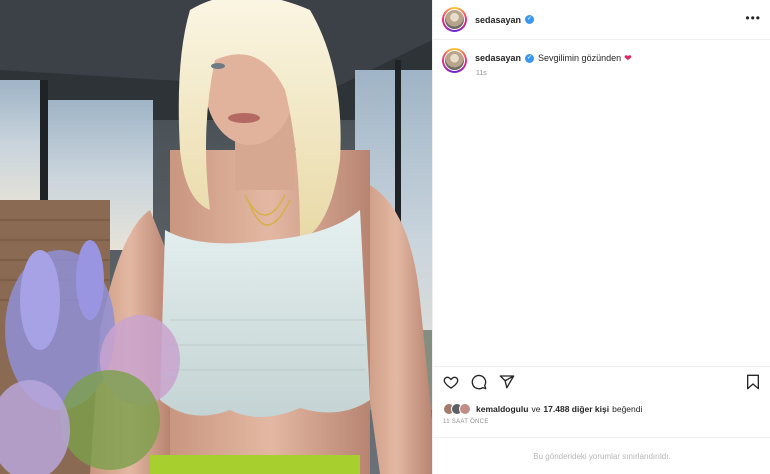  I want to click on likes-connector: ve, so click(536, 409).